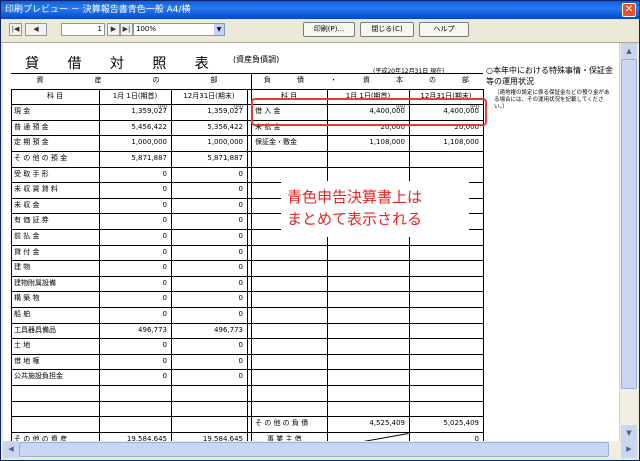 This screenshot has height=461, width=640. What do you see at coordinates (27, 360) in the screenshot?
I see `asset-name: 借 地 権` at bounding box center [27, 360].